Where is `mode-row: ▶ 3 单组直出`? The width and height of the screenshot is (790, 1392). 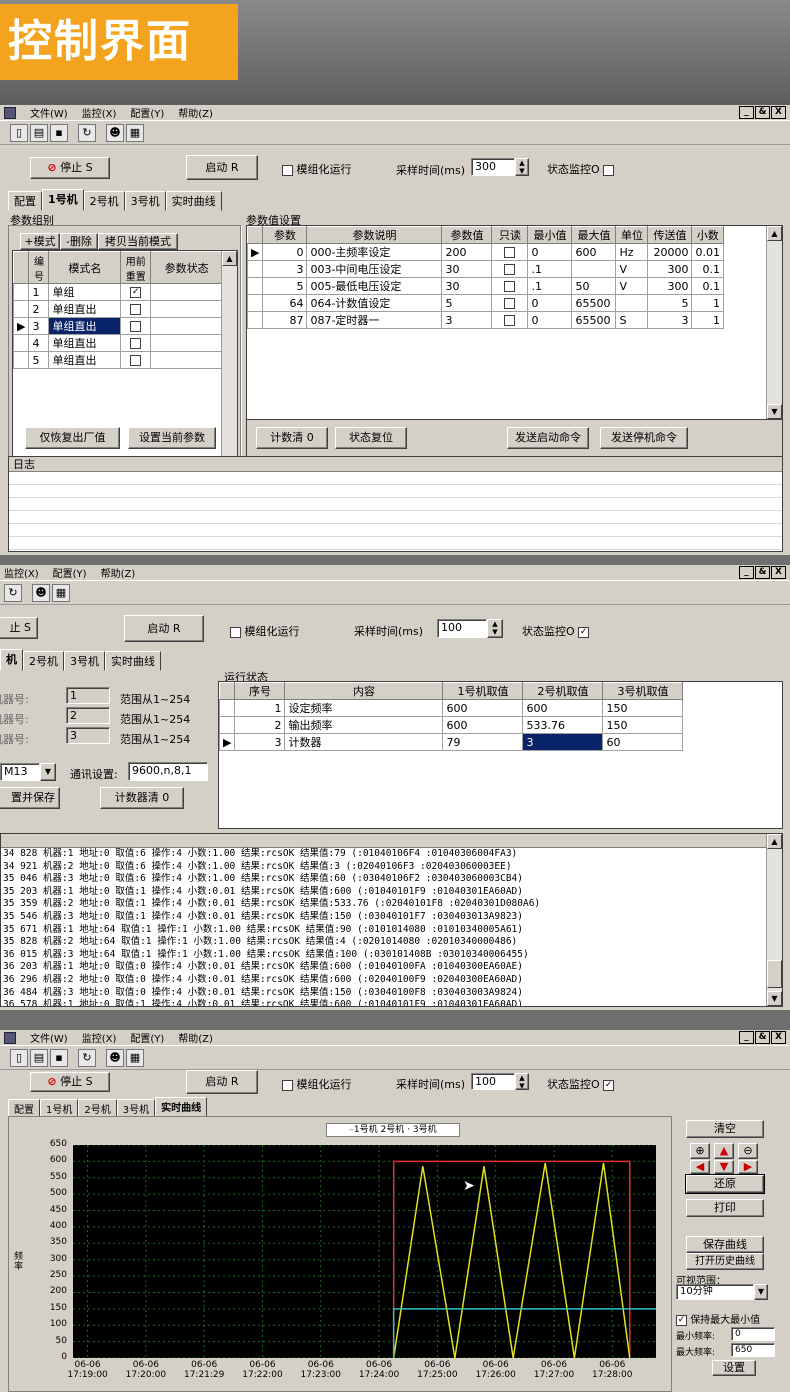
mode-row: ▶ 3 单组直出 is located at coordinates (118, 326).